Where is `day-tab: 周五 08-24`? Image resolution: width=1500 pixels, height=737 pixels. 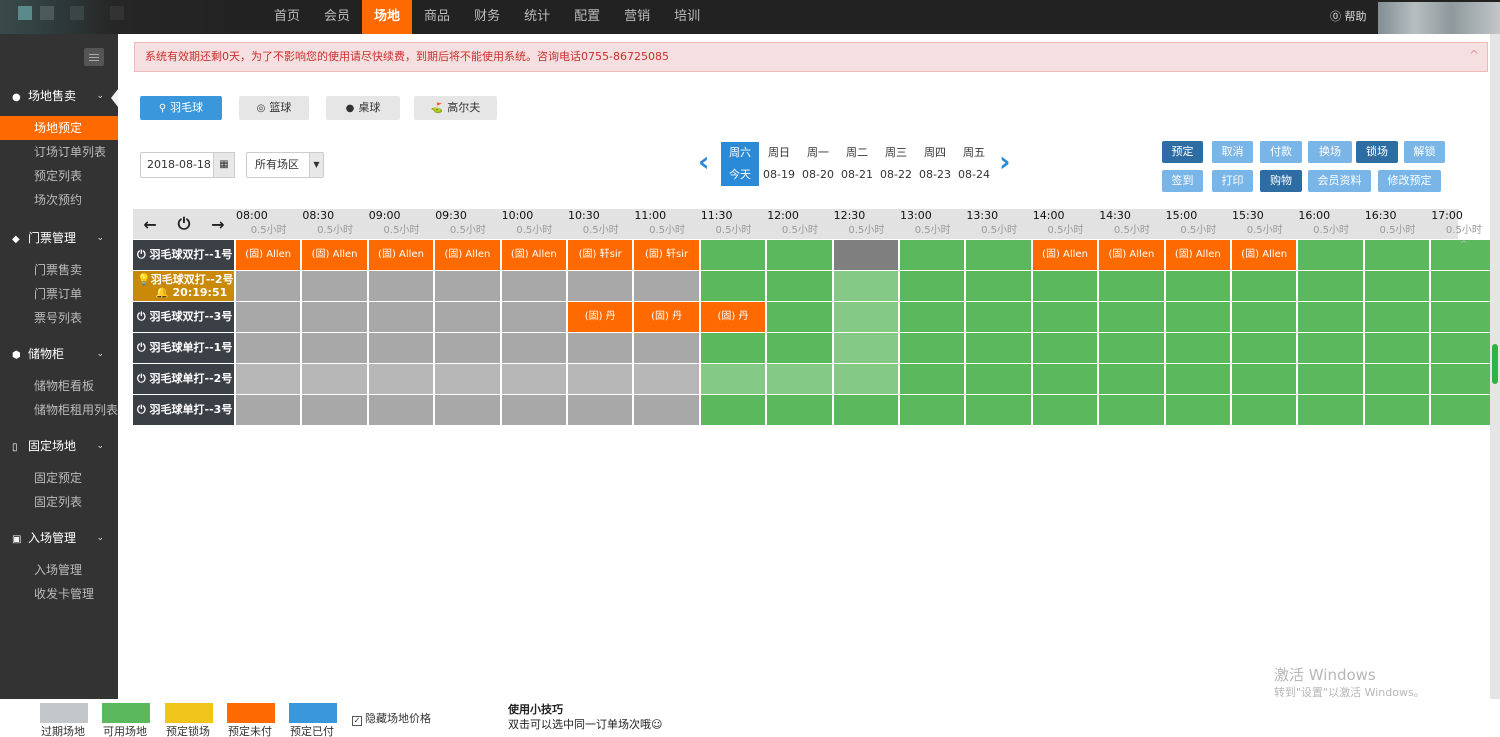 day-tab: 周五 08-24 is located at coordinates (974, 164).